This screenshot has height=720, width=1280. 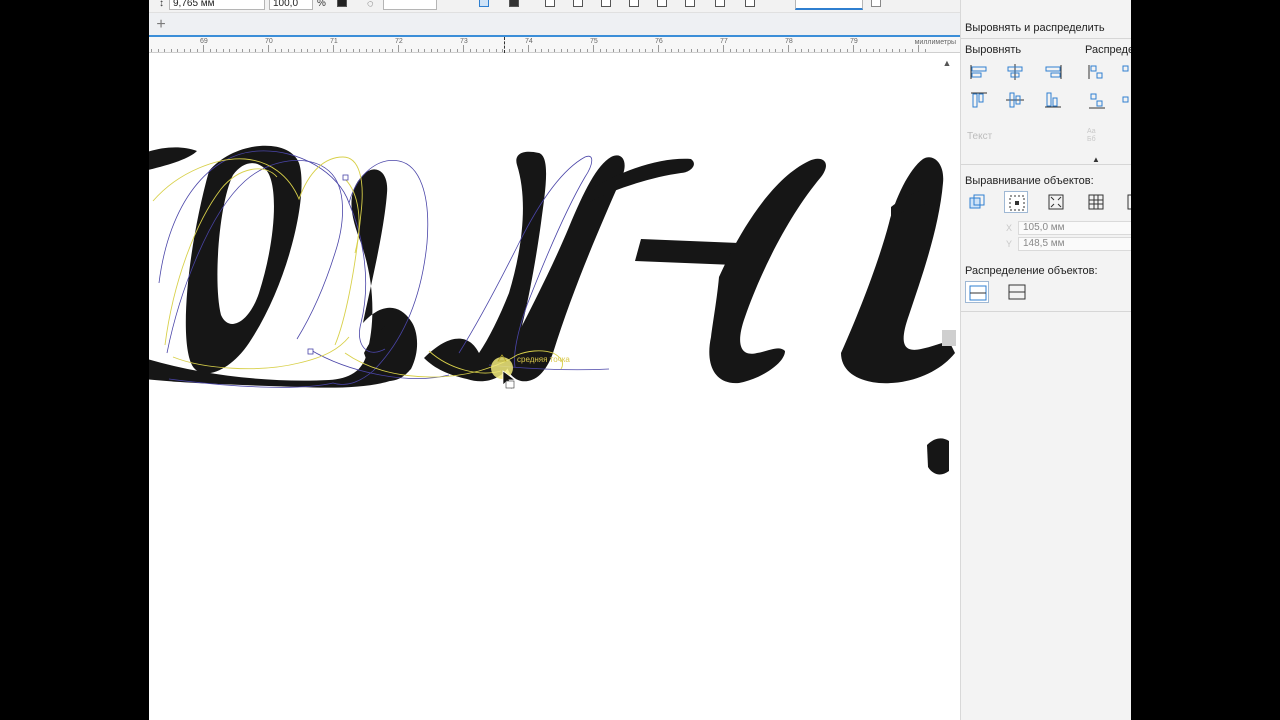 I want to click on align-to-page-center-button, so click(x=1056, y=202).